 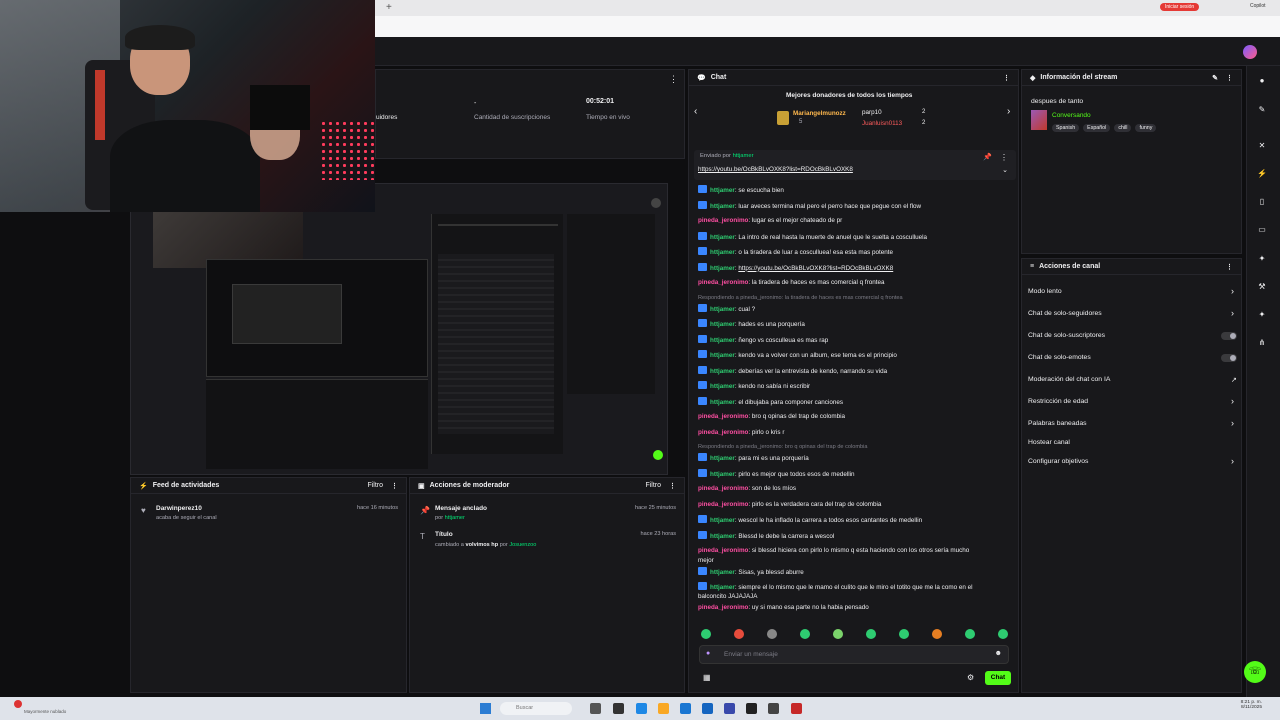 What do you see at coordinates (708, 653) in the screenshot?
I see `mic-icon: ●` at bounding box center [708, 653].